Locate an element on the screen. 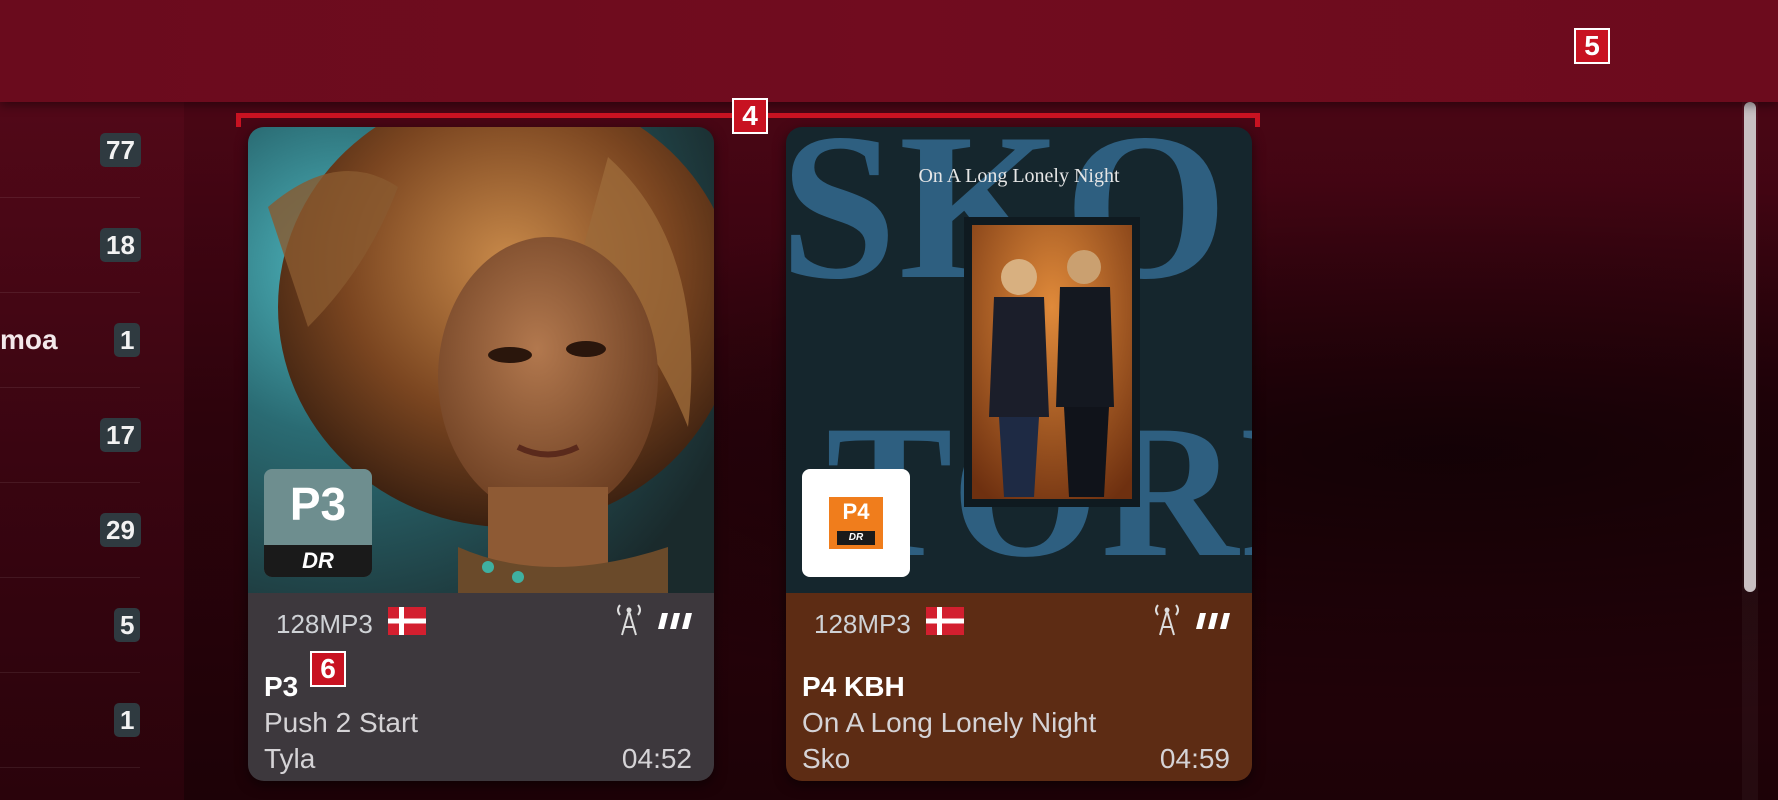  sidebar-item: 17 is located at coordinates (70, 435).